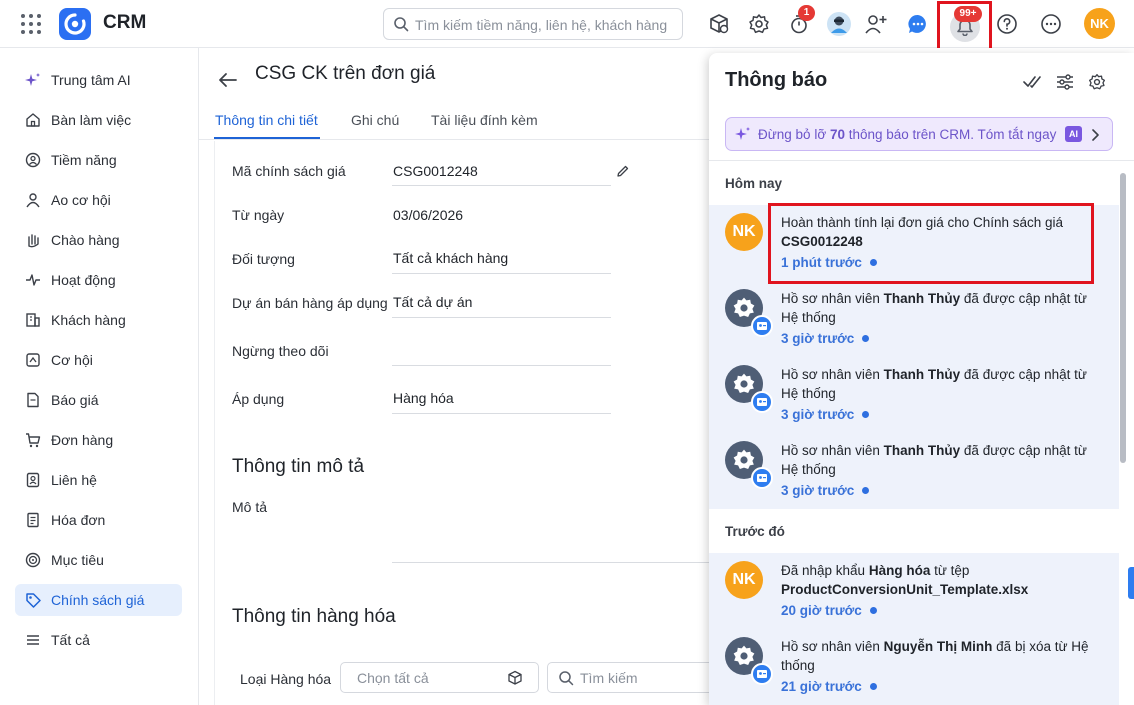 The image size is (1134, 705). What do you see at coordinates (375, 120) in the screenshot?
I see `tab-notes: Ghi chú` at bounding box center [375, 120].